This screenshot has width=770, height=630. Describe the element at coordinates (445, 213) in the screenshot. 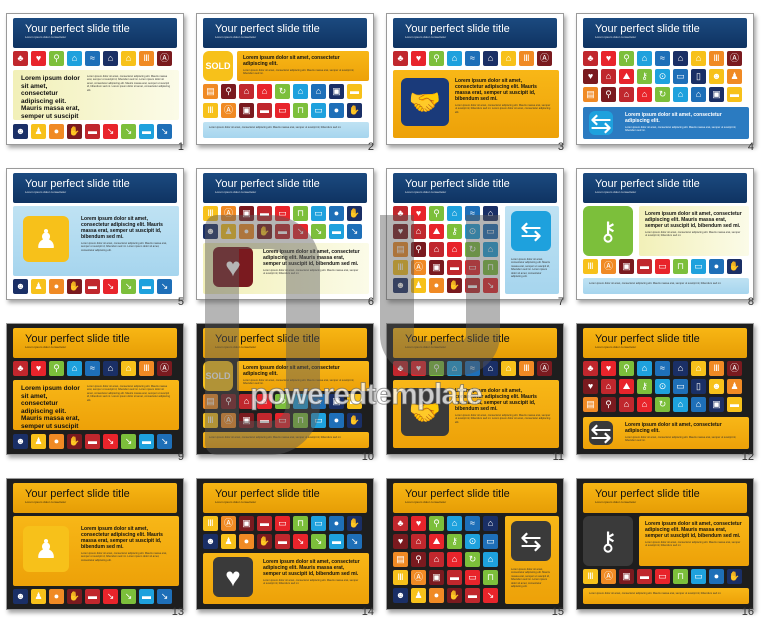

I see `icon-row: ♣ ♥ ⚲ ⌂ ≈ ⌂` at that location.